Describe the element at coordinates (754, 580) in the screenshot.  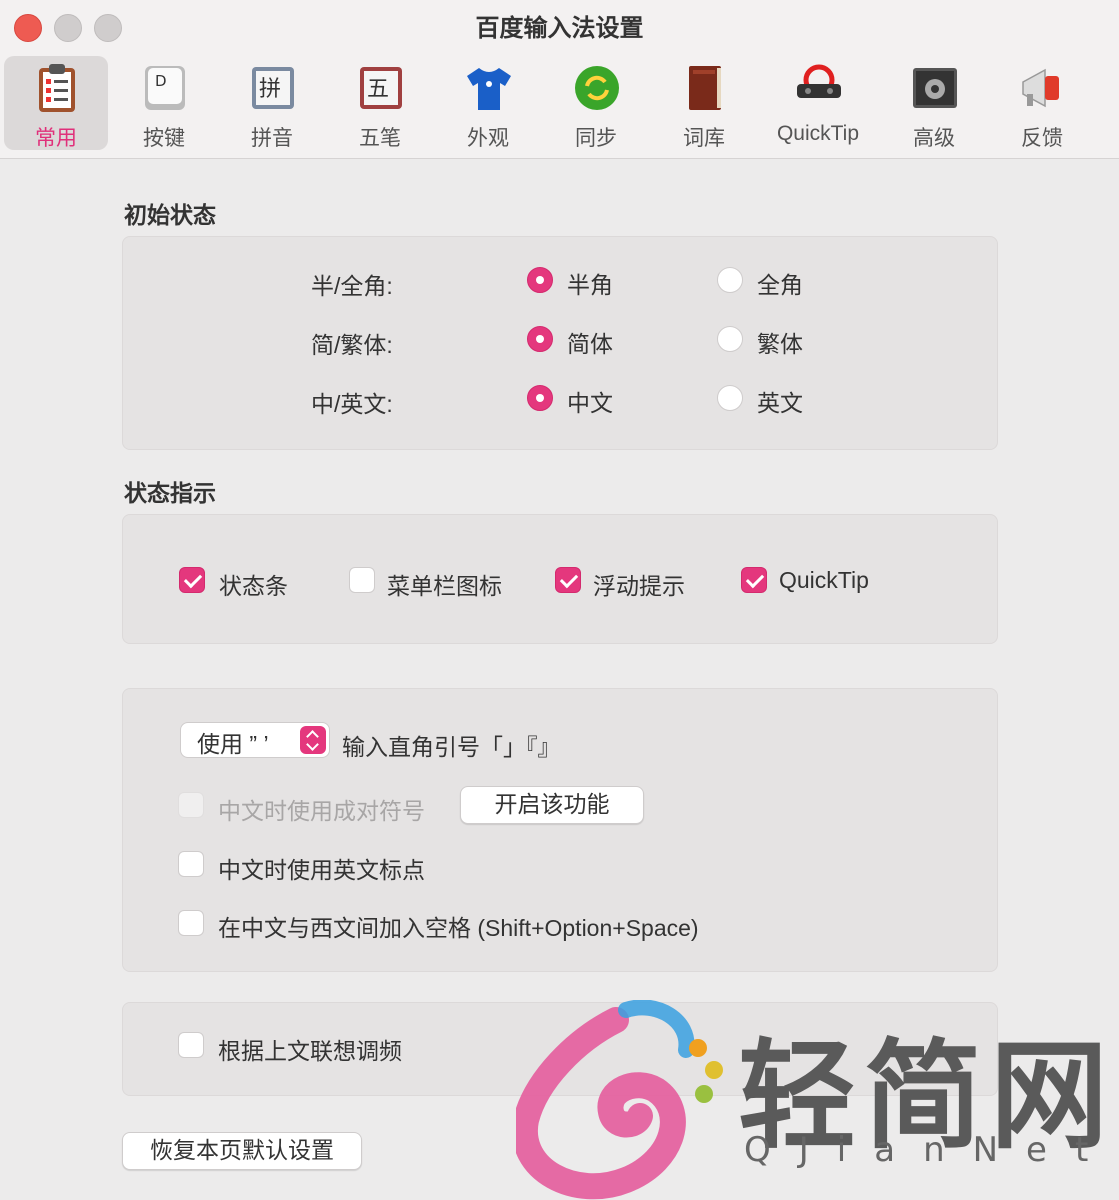
I see `quicktip-checkbox` at that location.